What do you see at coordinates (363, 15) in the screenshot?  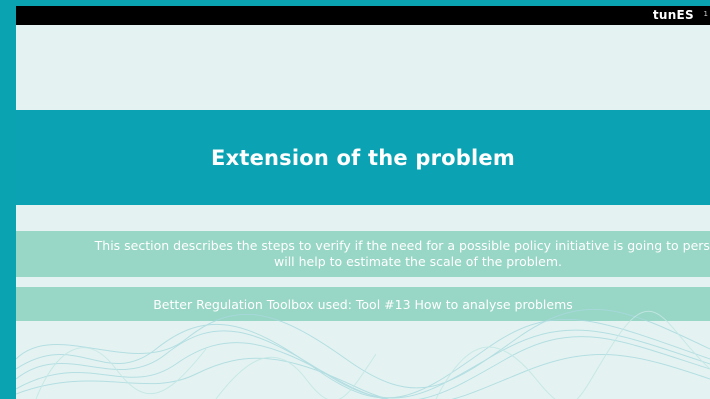 I see `top-bar: tunES 1` at bounding box center [363, 15].